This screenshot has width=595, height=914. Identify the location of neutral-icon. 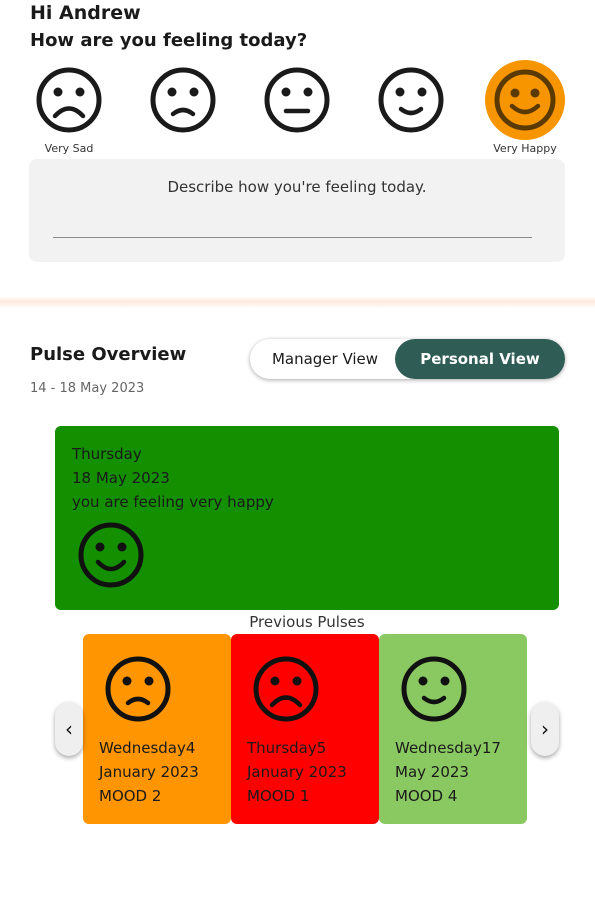
(297, 100).